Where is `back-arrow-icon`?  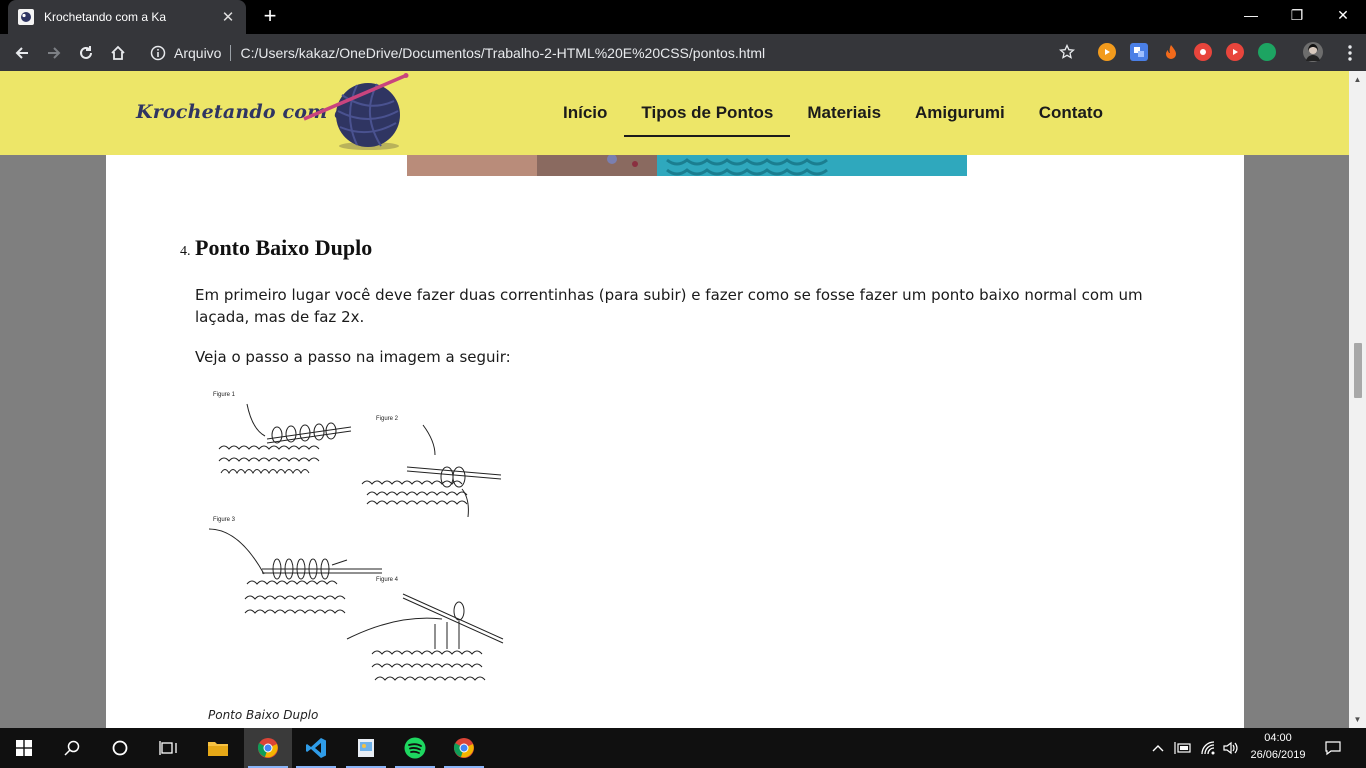
back-arrow-icon is located at coordinates (21, 53).